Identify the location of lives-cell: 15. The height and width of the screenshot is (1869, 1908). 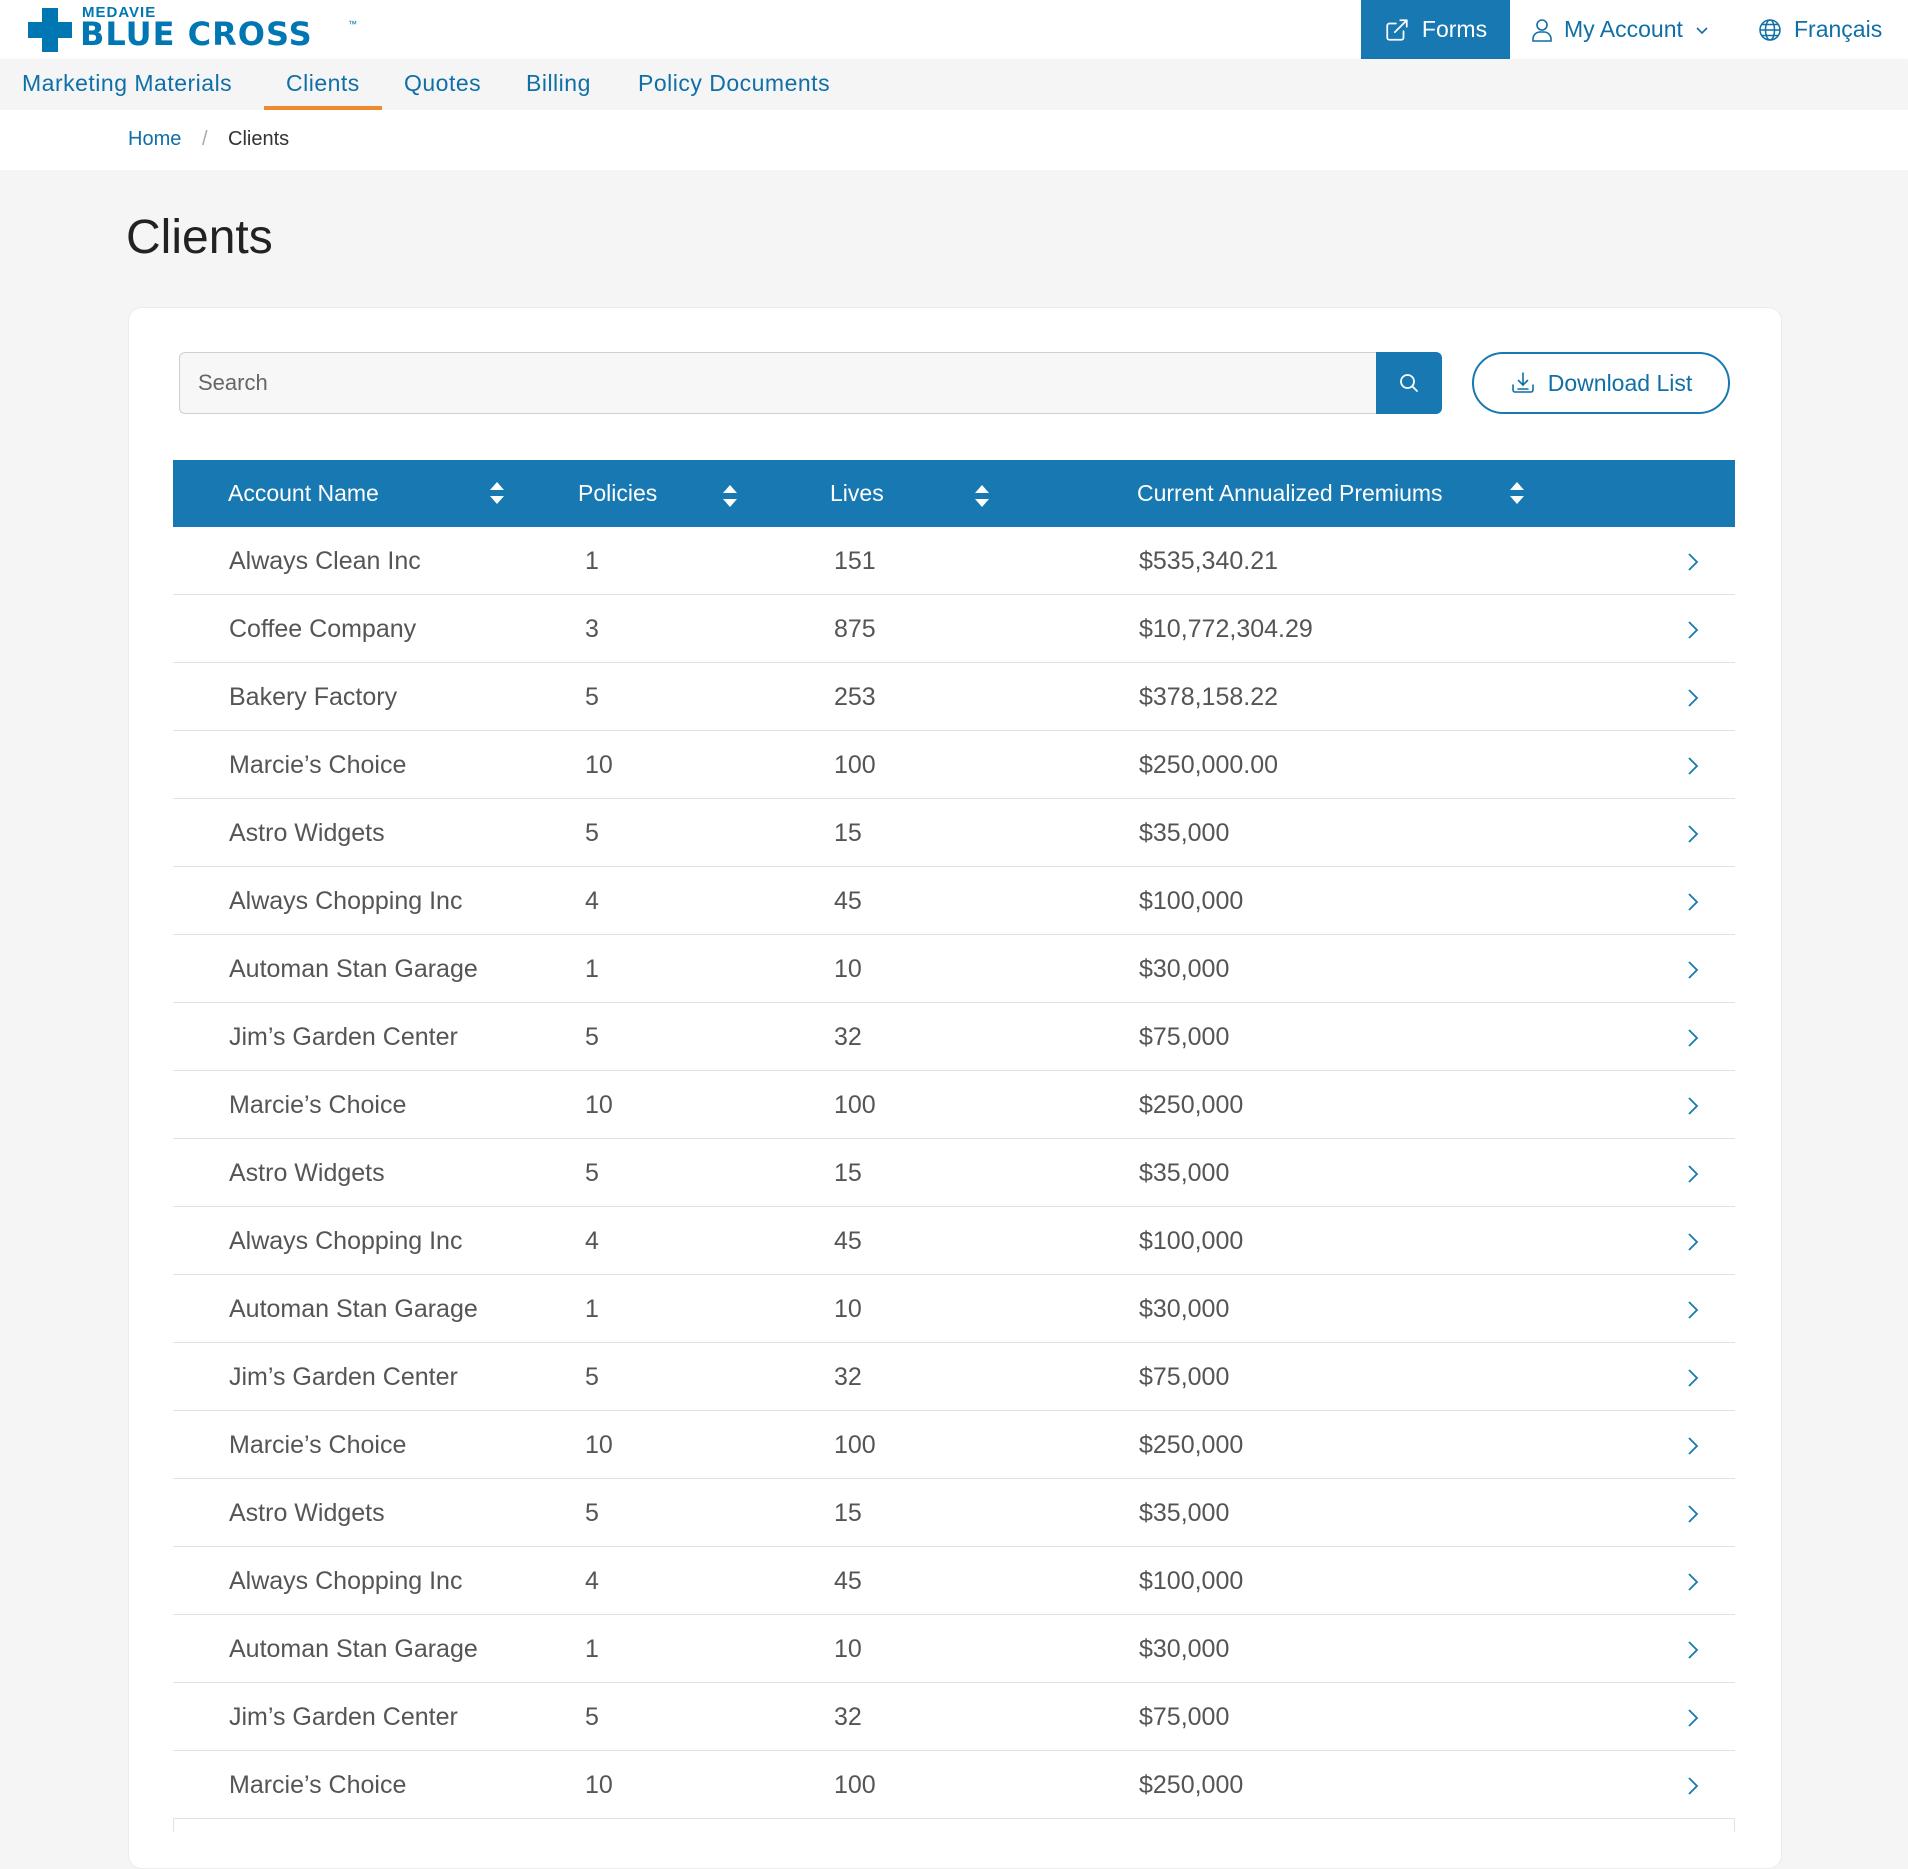
(848, 1513).